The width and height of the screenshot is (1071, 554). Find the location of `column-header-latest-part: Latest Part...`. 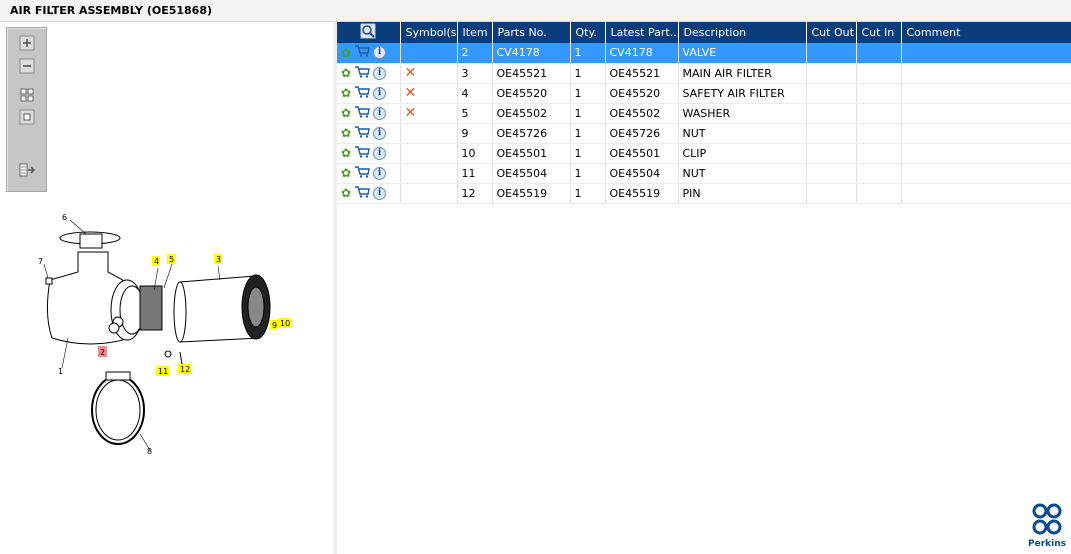

column-header-latest-part: Latest Part... is located at coordinates (642, 32).